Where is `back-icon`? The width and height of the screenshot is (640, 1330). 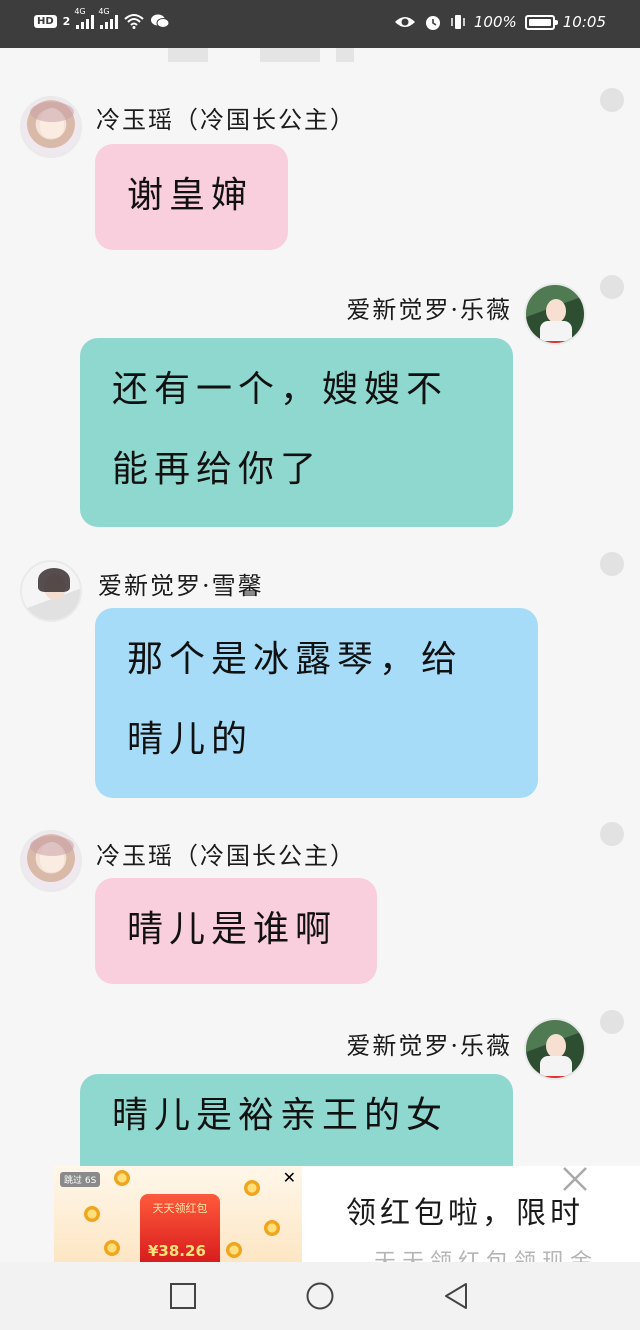 back-icon is located at coordinates (456, 1296).